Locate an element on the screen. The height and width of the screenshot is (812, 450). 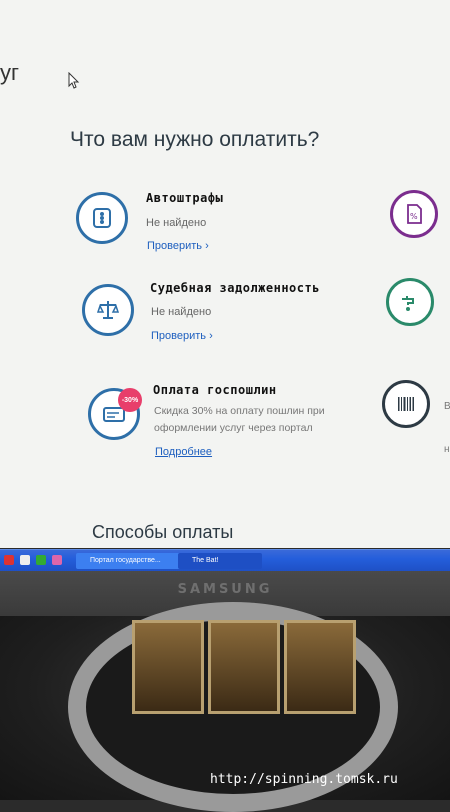
discount-badge: -30% is located at coordinates (130, 400).